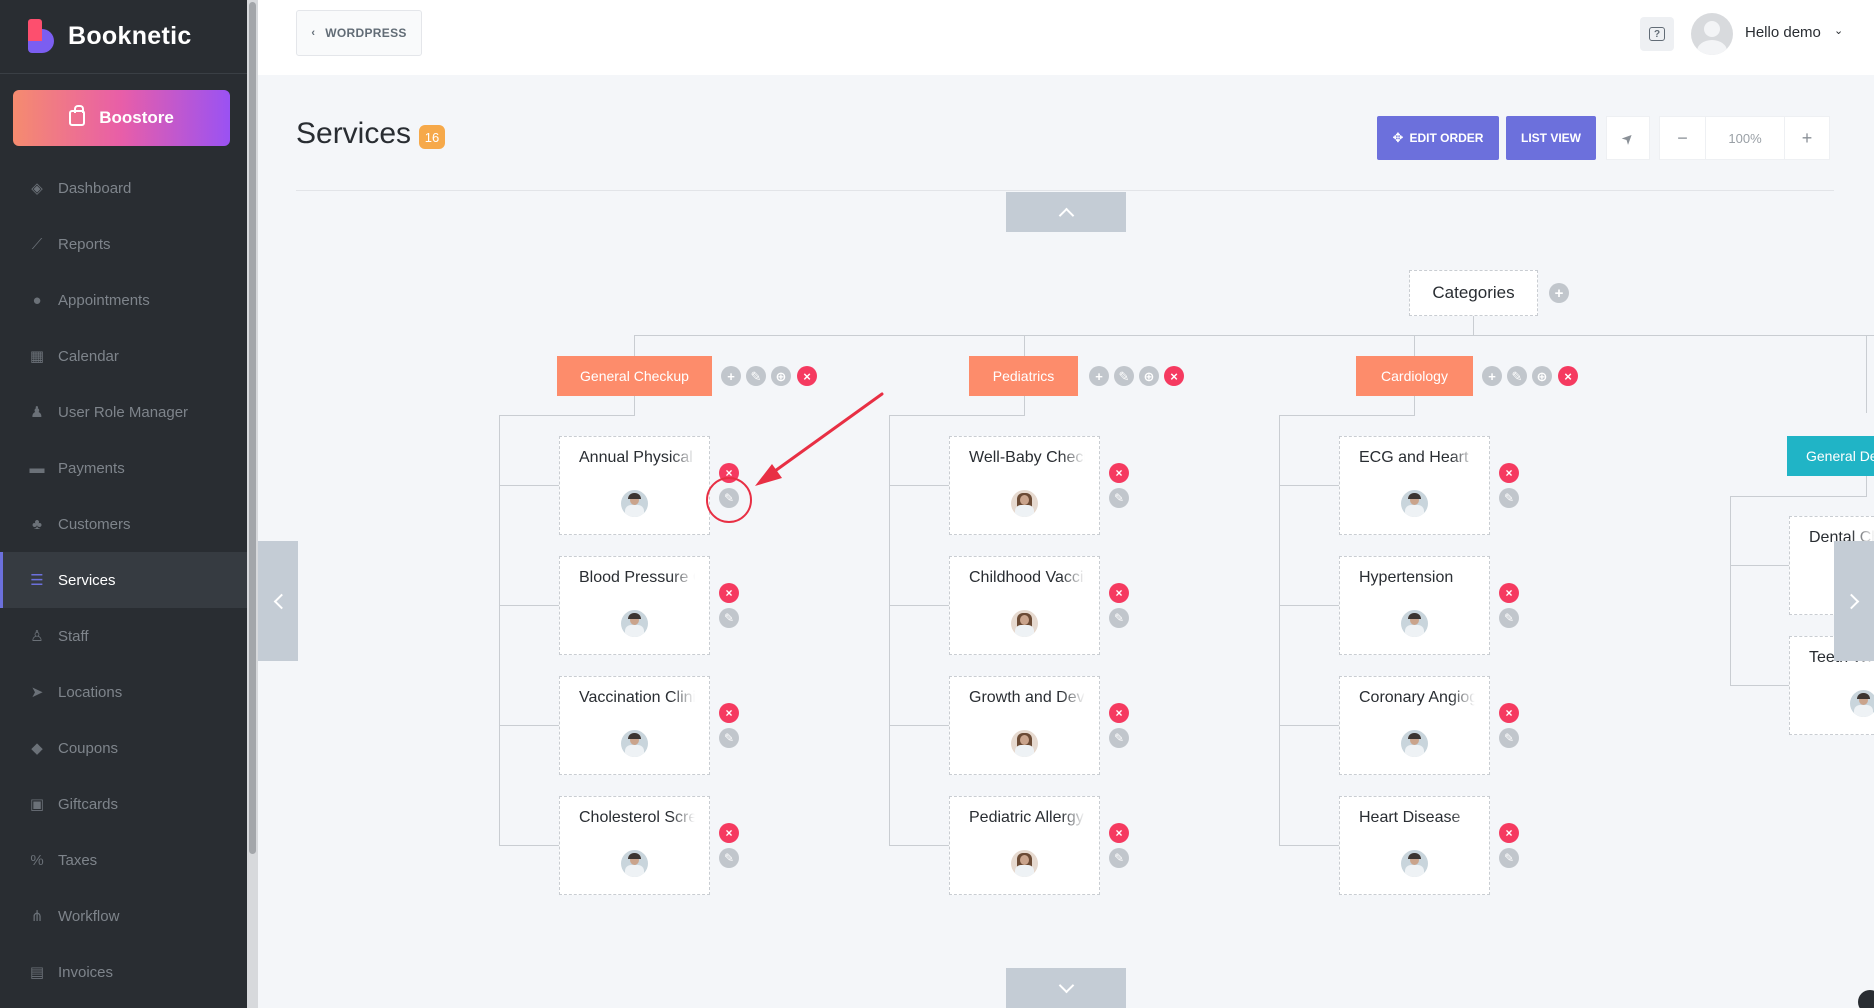 Image resolution: width=1874 pixels, height=1008 pixels. I want to click on locate-button: ➤, so click(1628, 138).